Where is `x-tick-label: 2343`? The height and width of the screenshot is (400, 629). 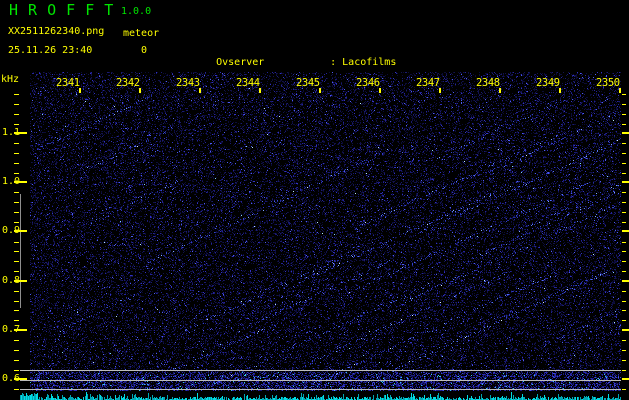
x-tick-label: 2343 is located at coordinates (188, 83).